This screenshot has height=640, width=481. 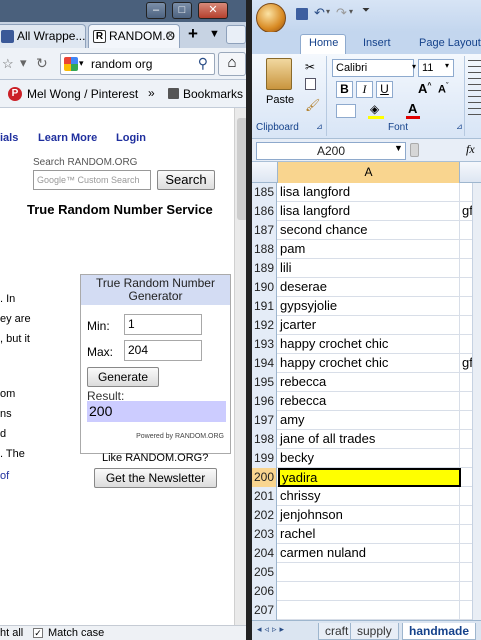 What do you see at coordinates (4, 476) in the screenshot?
I see `text-link-fragment: of` at bounding box center [4, 476].